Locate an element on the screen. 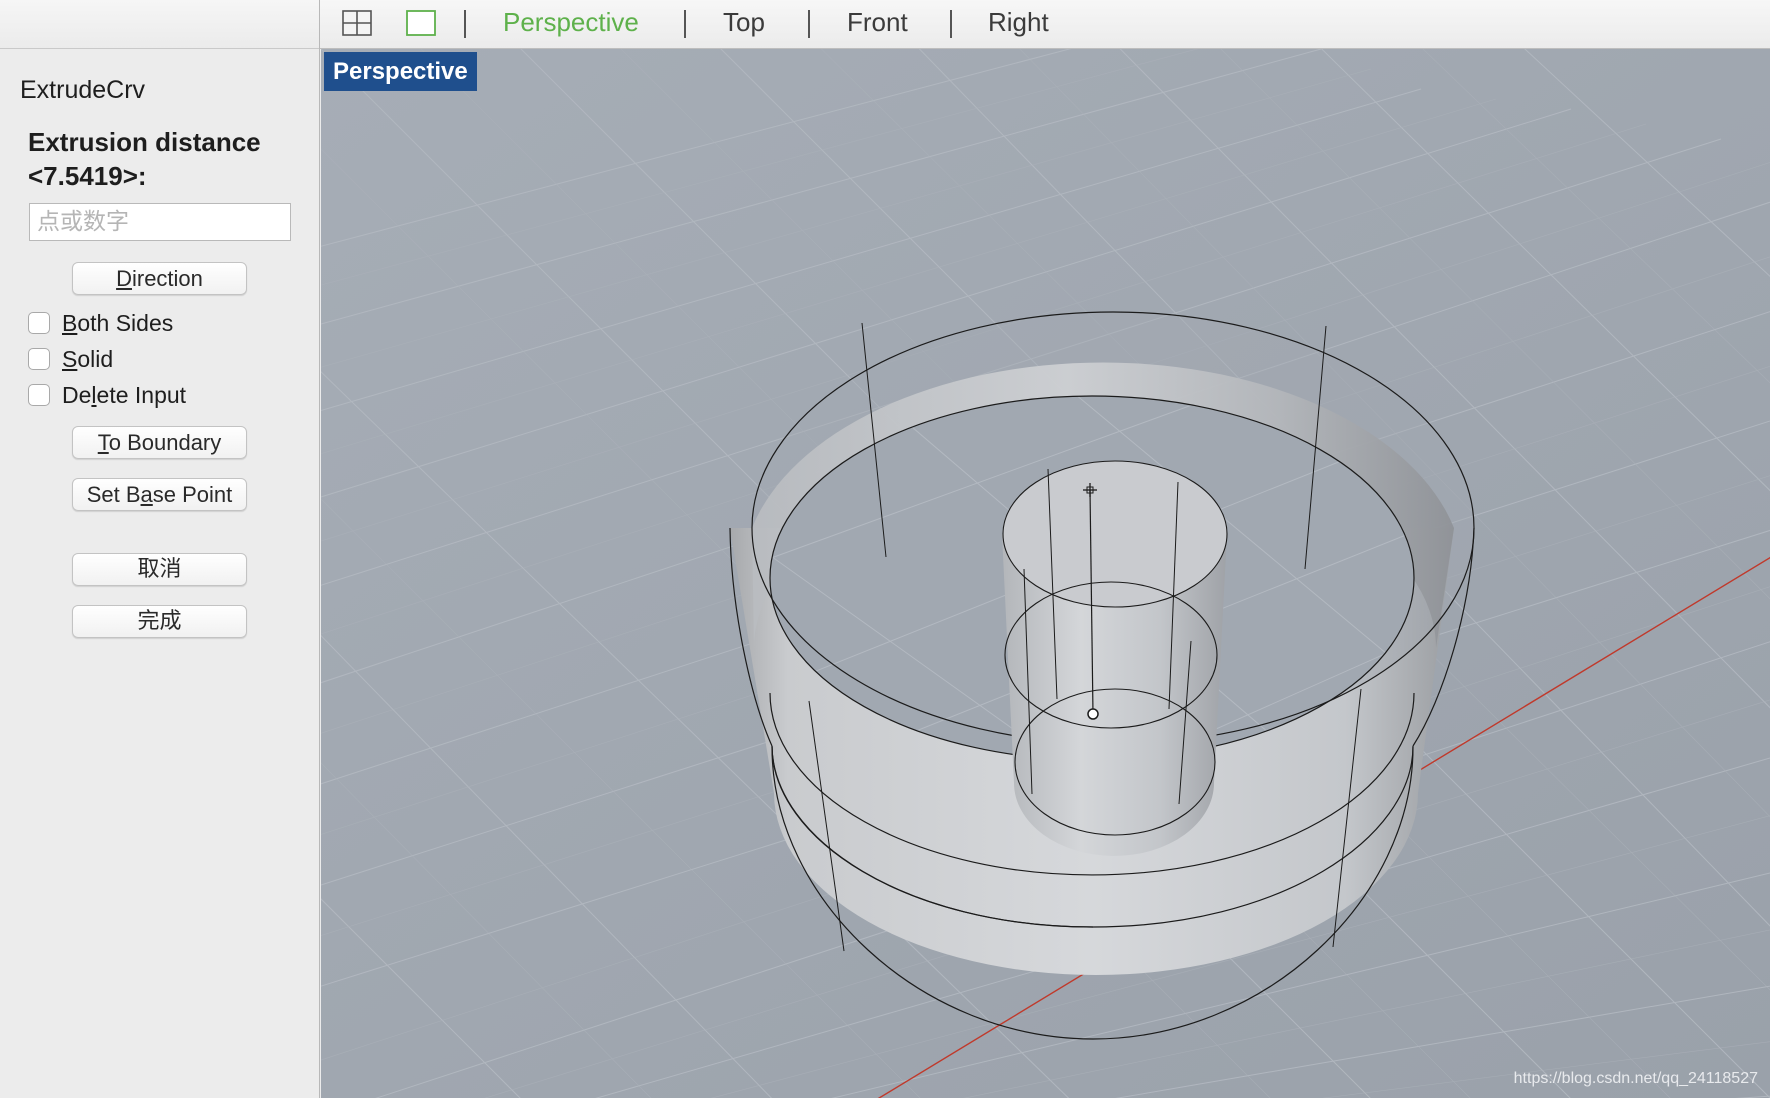 This screenshot has height=1098, width=1770. extruded-inner-cylinder is located at coordinates (1115, 658).